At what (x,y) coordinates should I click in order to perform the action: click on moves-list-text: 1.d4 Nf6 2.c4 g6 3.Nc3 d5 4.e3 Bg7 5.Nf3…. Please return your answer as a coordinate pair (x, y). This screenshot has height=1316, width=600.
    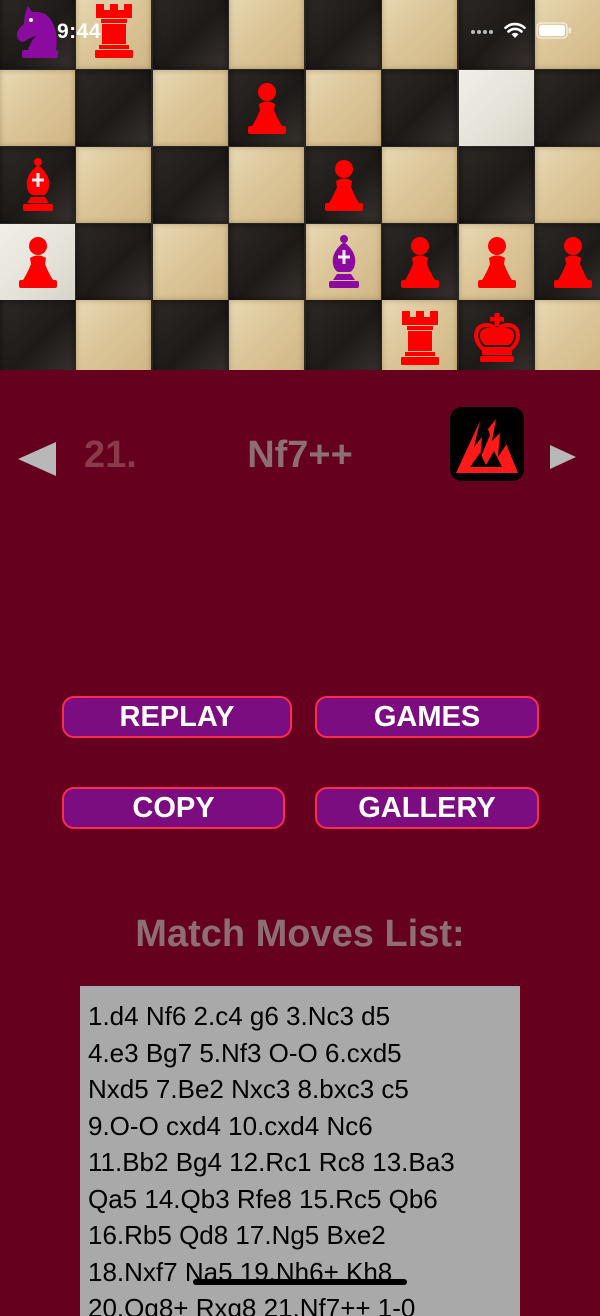
    Looking at the image, I should click on (271, 1158).